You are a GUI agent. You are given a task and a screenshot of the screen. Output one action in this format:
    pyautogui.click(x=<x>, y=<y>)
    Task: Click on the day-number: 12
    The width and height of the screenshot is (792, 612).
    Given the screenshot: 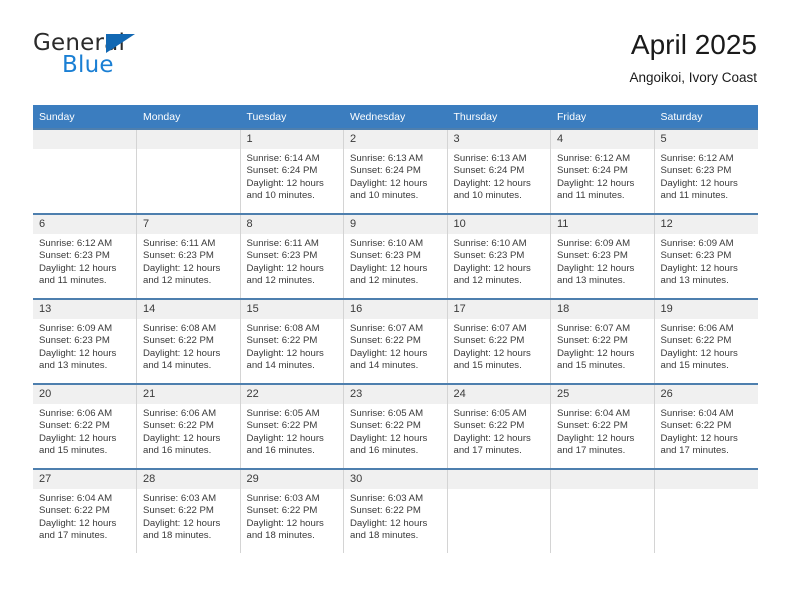 What is the action you would take?
    pyautogui.click(x=706, y=224)
    